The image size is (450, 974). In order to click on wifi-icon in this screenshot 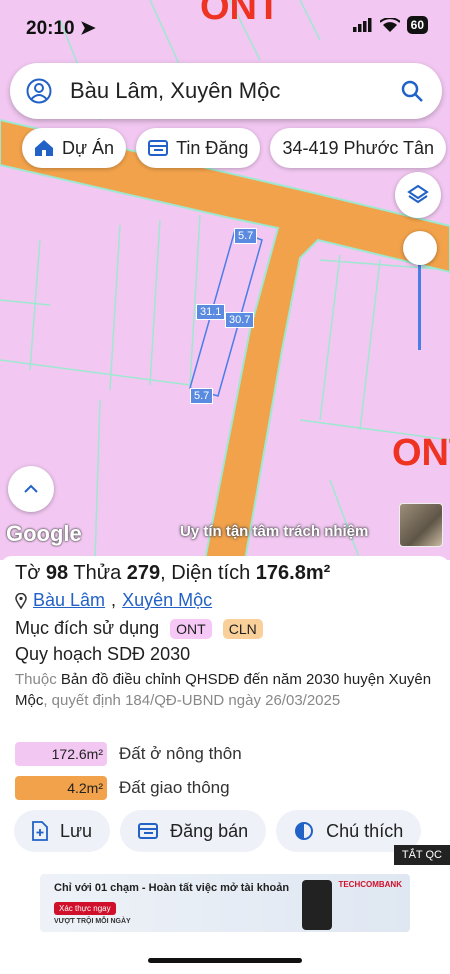, I will do `click(389, 24)`.